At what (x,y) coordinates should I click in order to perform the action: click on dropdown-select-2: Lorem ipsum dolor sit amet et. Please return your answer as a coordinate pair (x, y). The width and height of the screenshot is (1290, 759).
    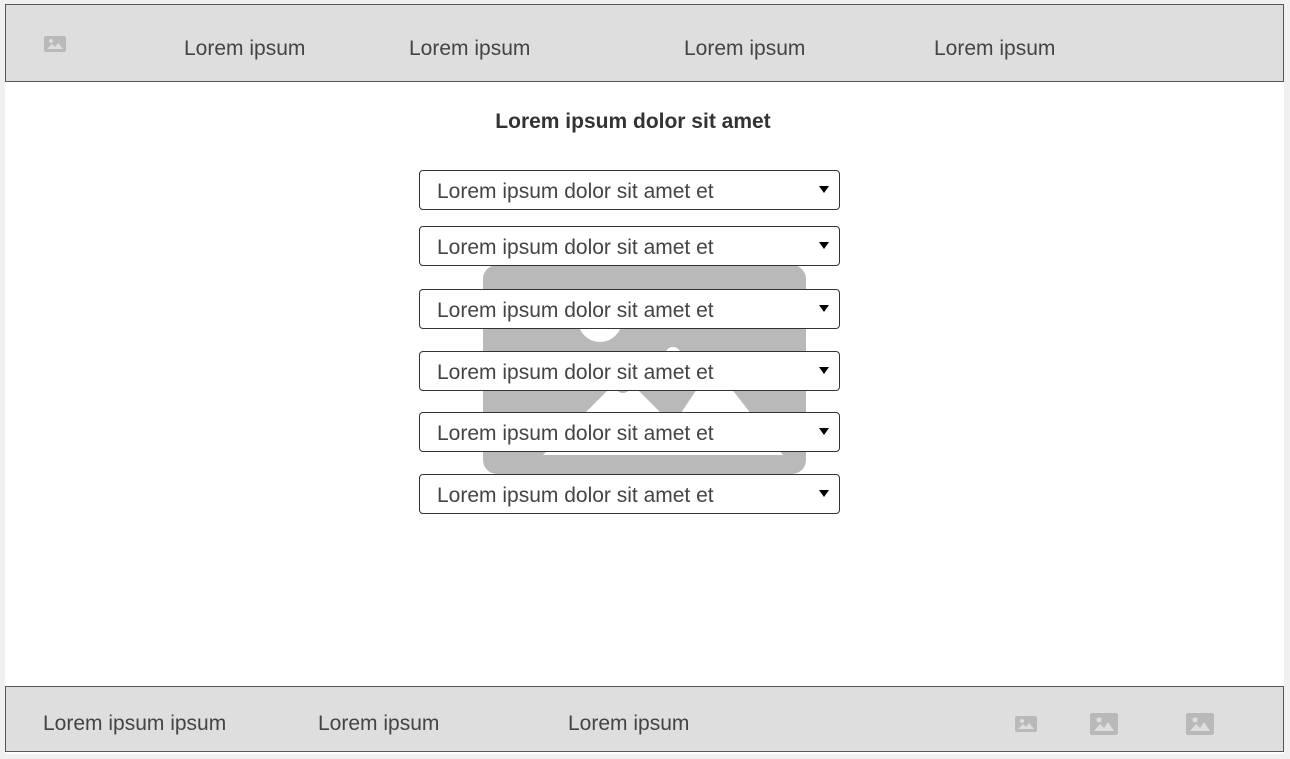
    Looking at the image, I should click on (629, 246).